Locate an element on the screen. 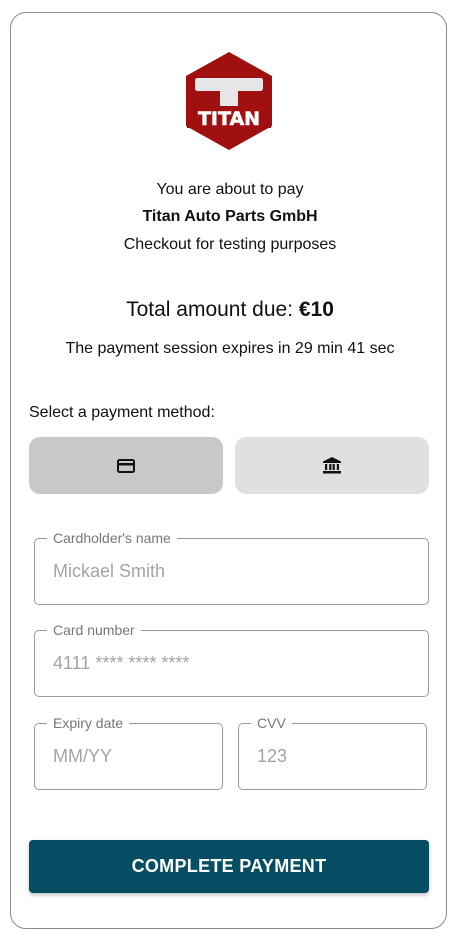 This screenshot has height=950, width=460. card-method-button is located at coordinates (126, 465).